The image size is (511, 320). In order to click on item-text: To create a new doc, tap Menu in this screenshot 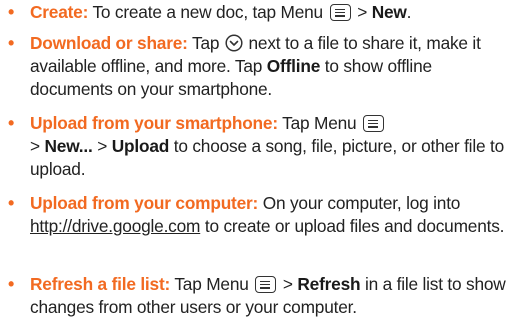, I will do `click(207, 12)`.